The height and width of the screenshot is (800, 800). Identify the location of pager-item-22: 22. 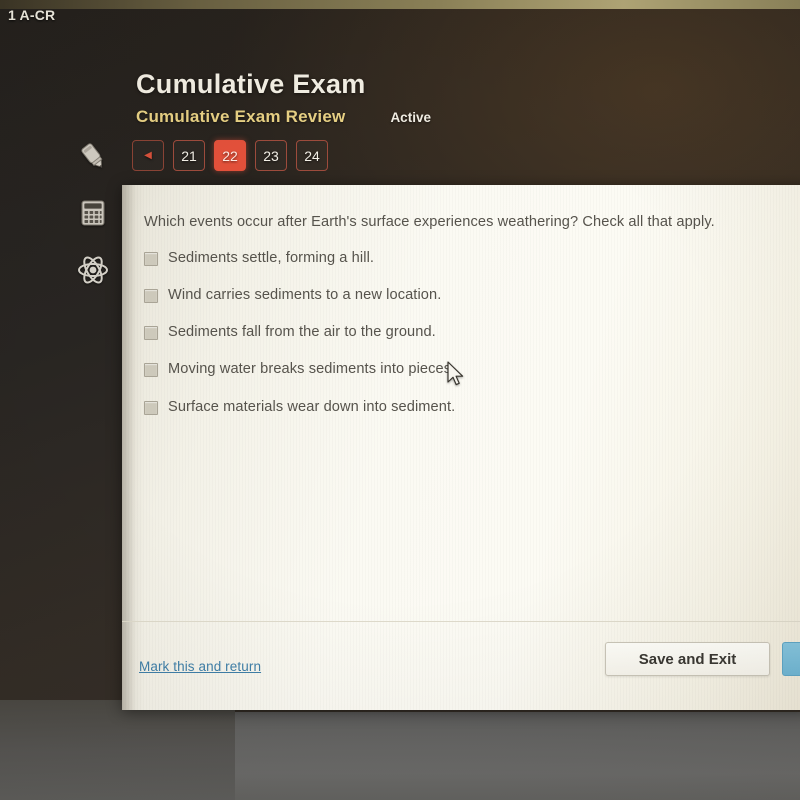
(230, 155).